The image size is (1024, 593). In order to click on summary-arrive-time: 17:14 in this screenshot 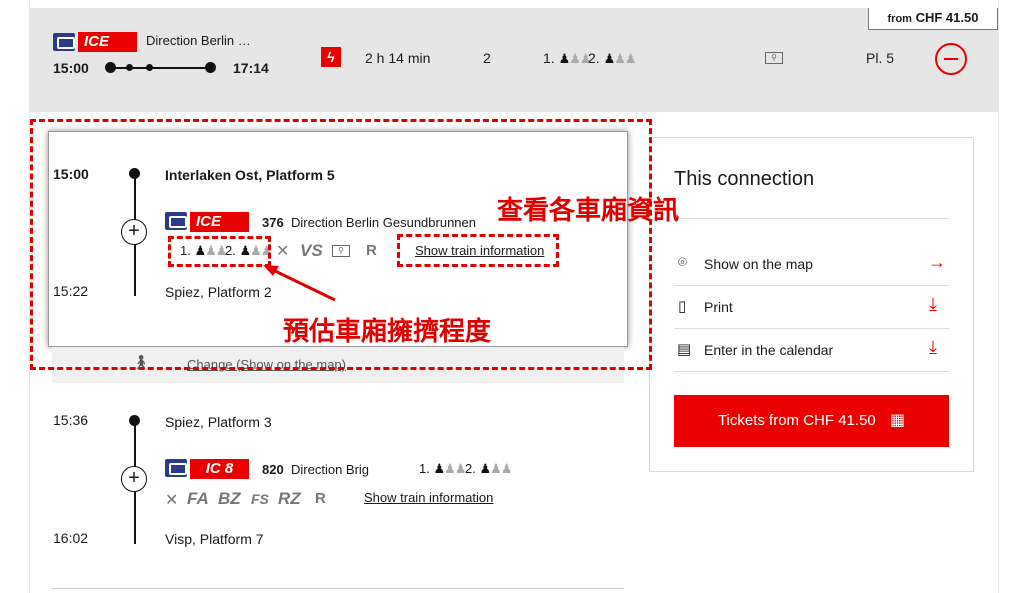, I will do `click(251, 68)`.